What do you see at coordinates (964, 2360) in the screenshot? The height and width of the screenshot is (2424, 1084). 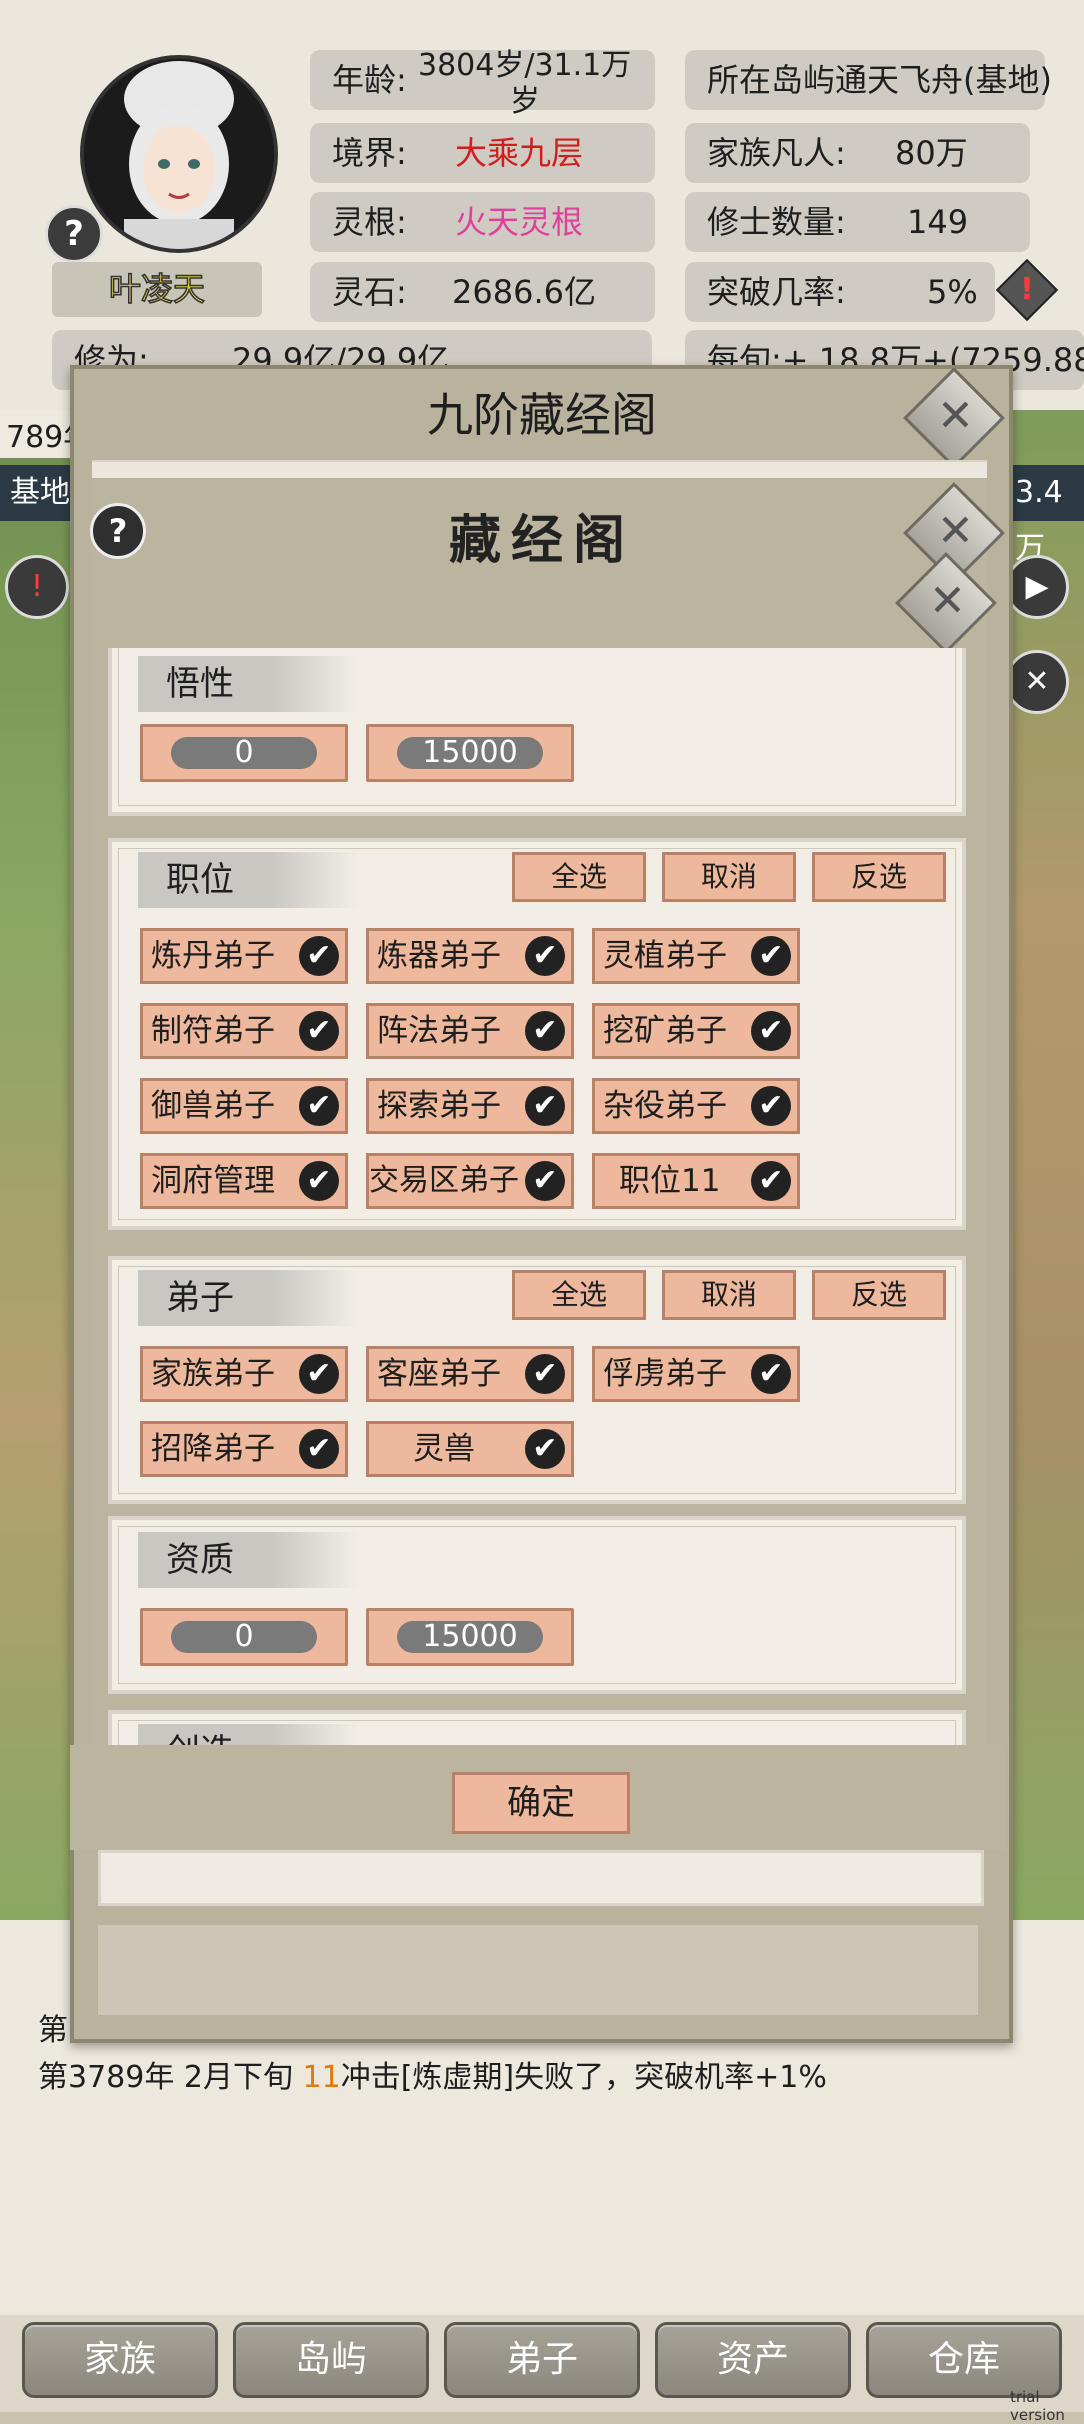 I see `nav-warehouse: 仓库` at bounding box center [964, 2360].